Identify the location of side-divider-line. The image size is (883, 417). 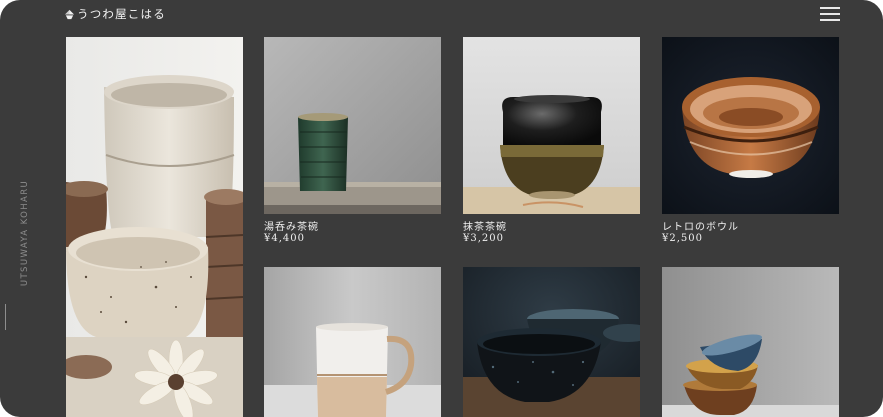
(5, 317).